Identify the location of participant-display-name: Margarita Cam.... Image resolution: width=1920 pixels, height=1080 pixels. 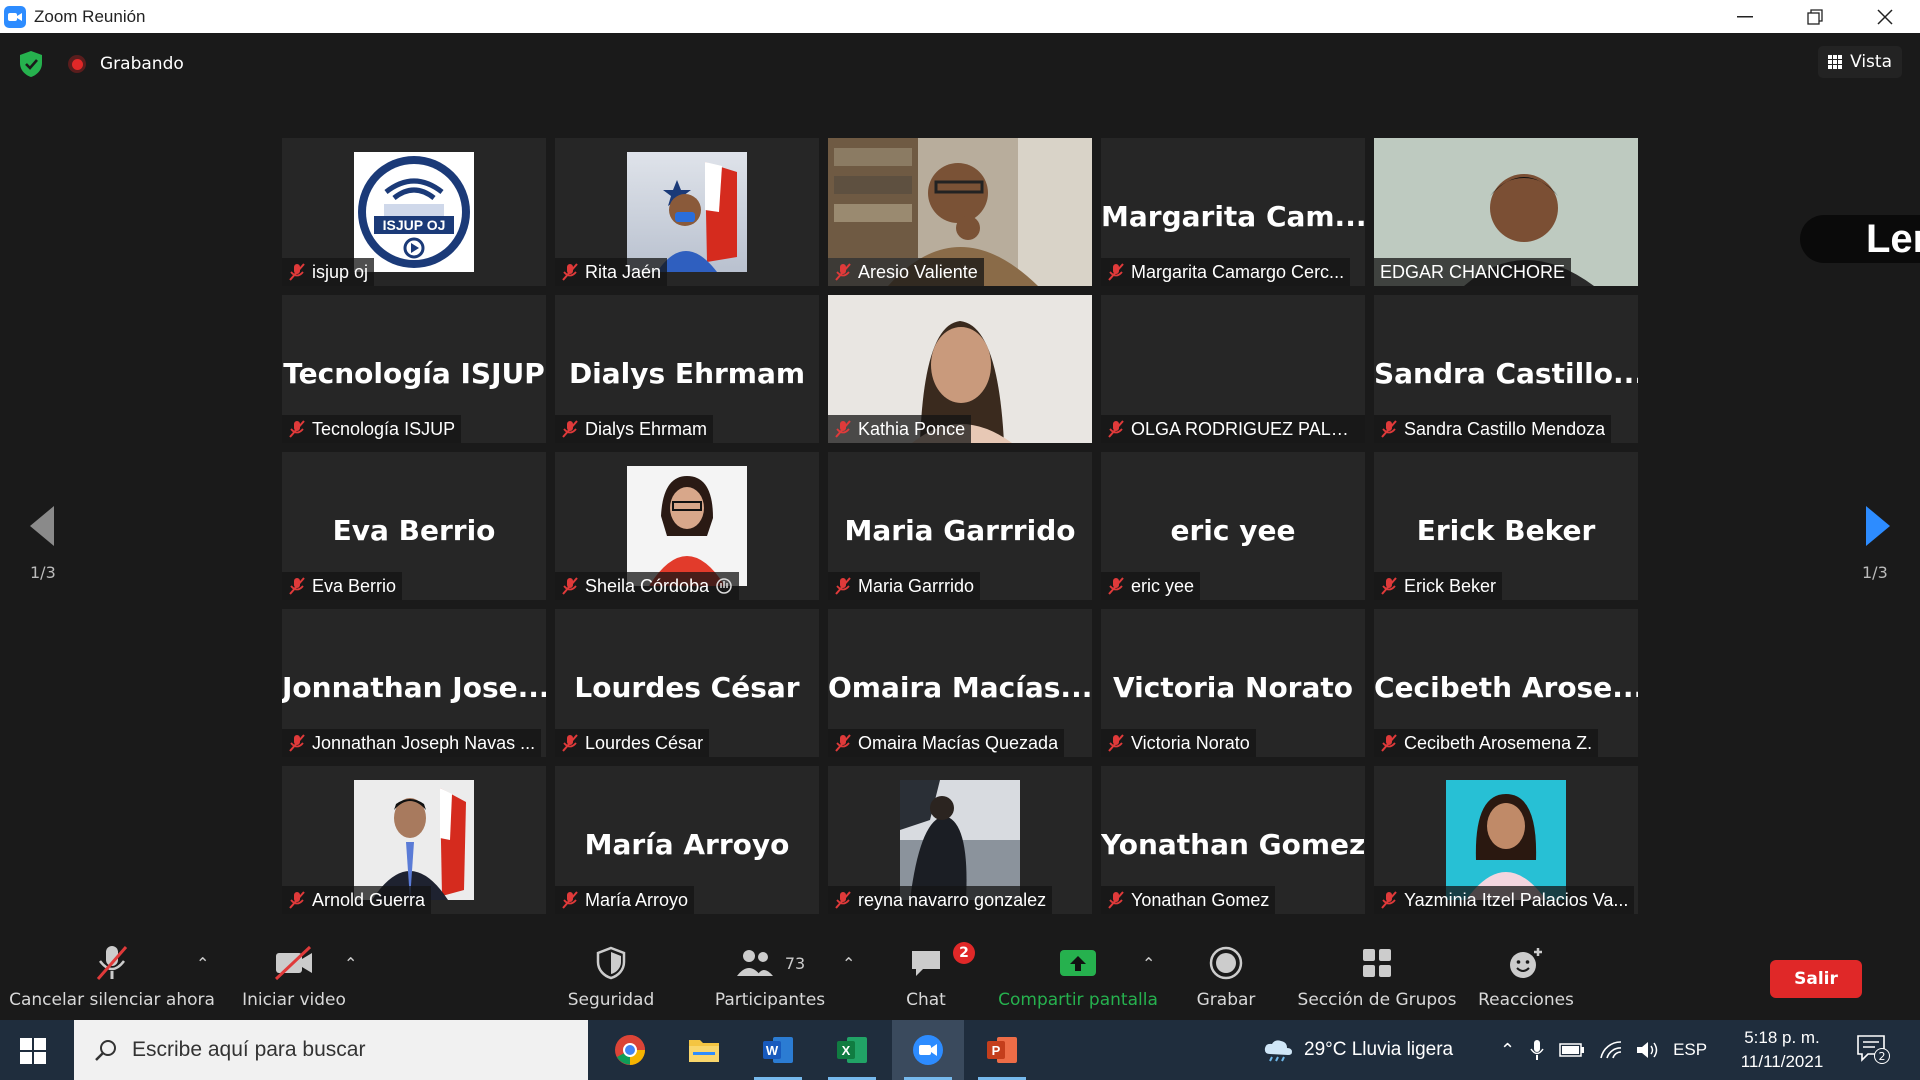
(1233, 216).